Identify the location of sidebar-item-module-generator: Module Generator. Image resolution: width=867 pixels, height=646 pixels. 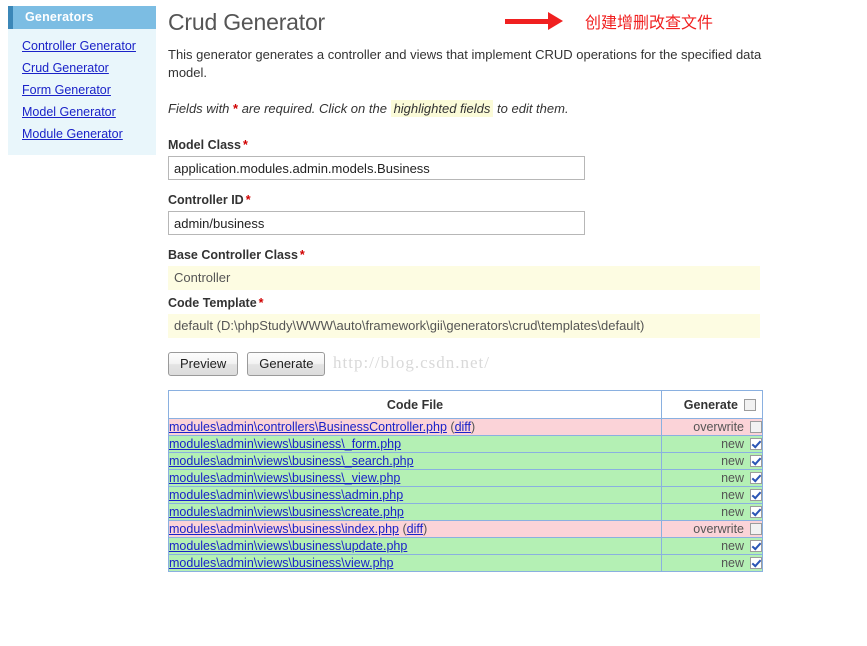
(82, 134).